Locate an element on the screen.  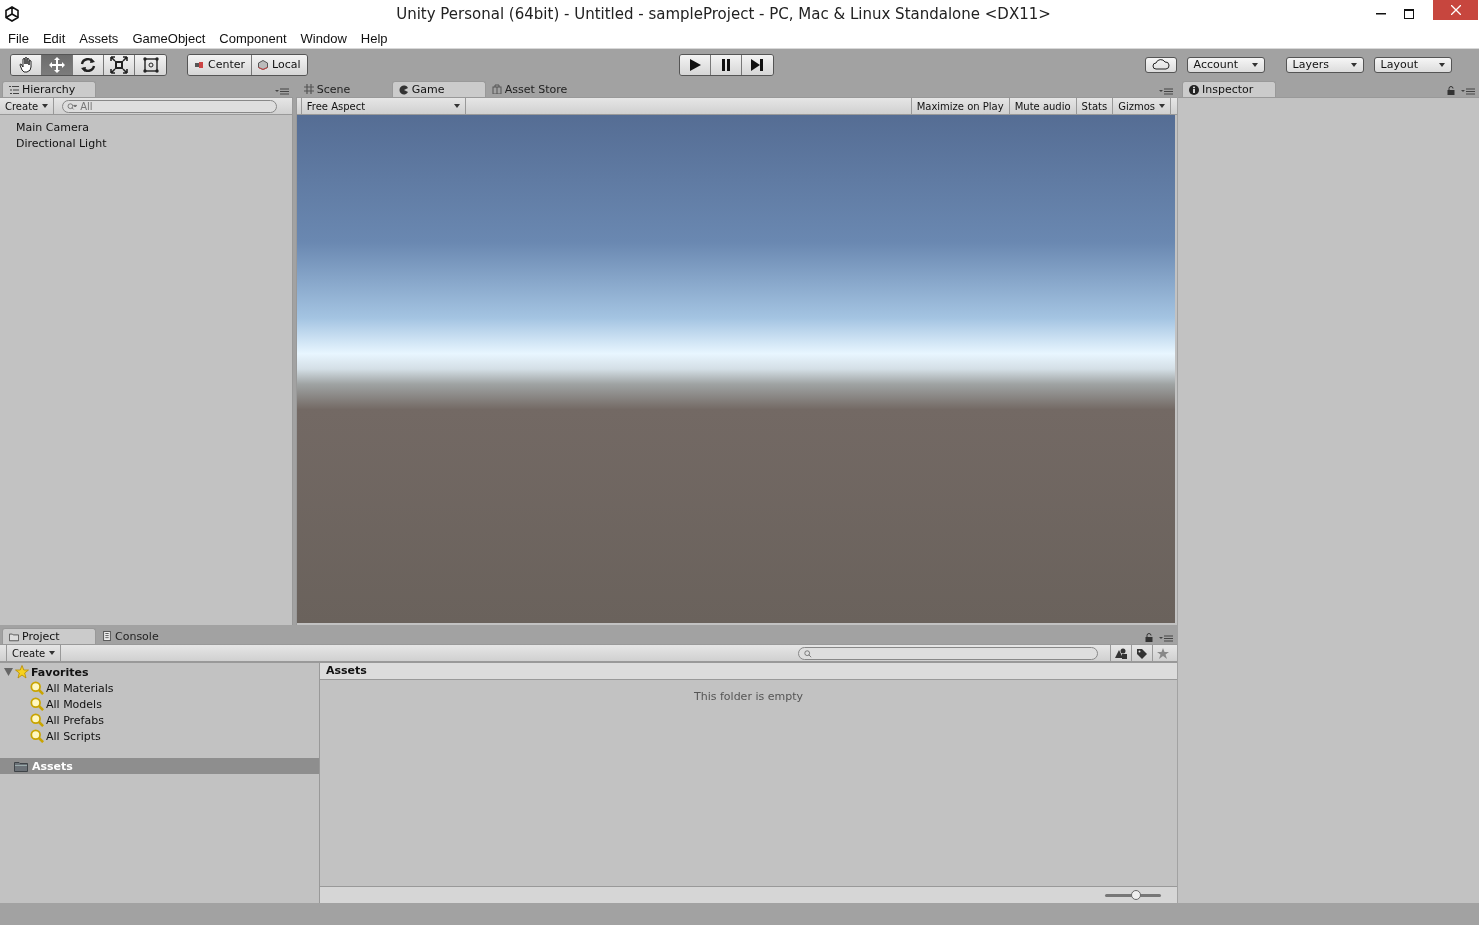
pivot-icon is located at coordinates (199, 64).